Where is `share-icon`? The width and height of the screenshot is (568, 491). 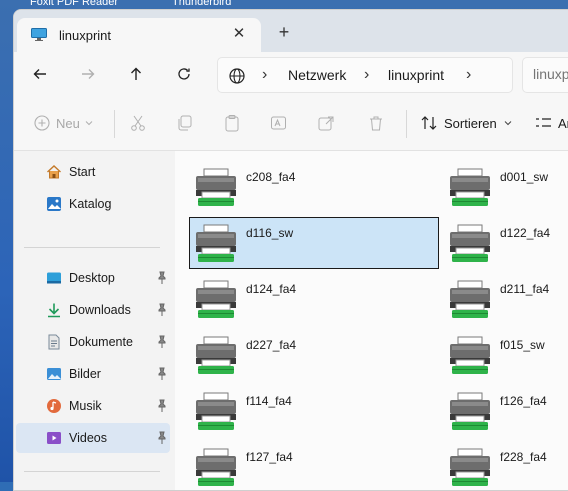
share-icon is located at coordinates (326, 123).